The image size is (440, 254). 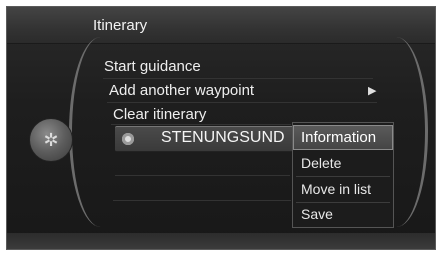 What do you see at coordinates (120, 25) in the screenshot?
I see `page-title: Itinerary` at bounding box center [120, 25].